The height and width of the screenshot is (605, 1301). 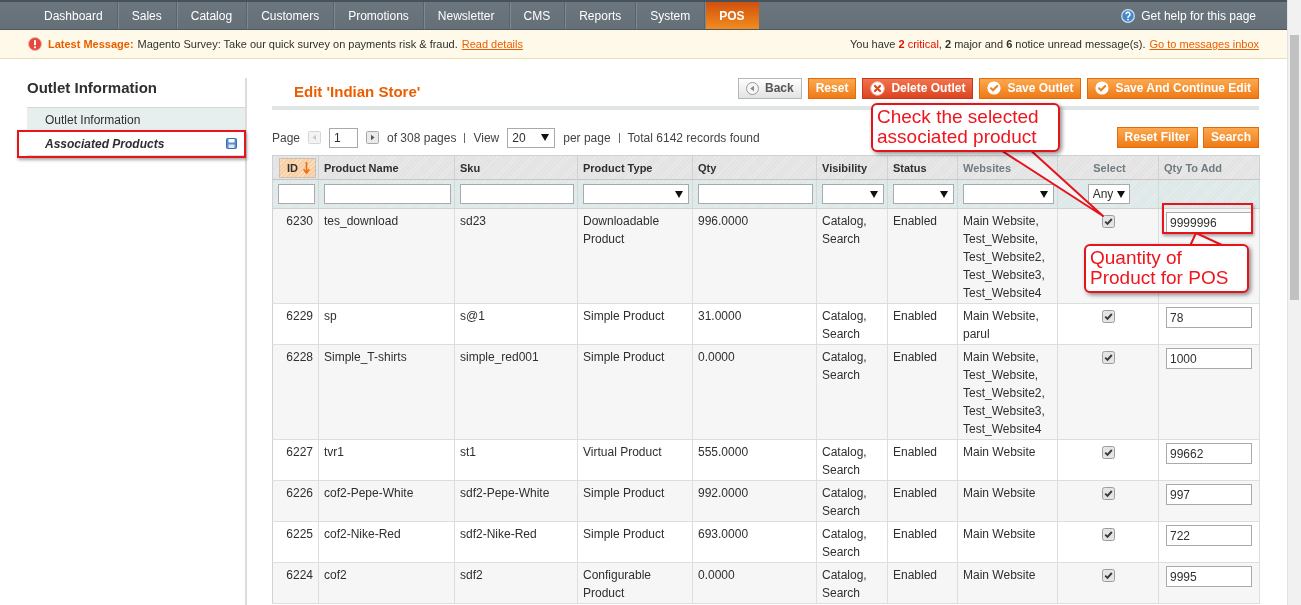 I want to click on qty-input: 997, so click(x=1209, y=494).